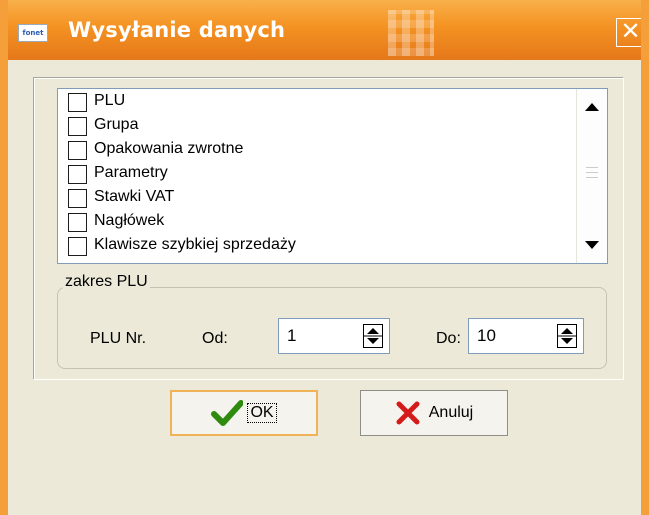  What do you see at coordinates (334, 336) in the screenshot?
I see `from-spinner: 1` at bounding box center [334, 336].